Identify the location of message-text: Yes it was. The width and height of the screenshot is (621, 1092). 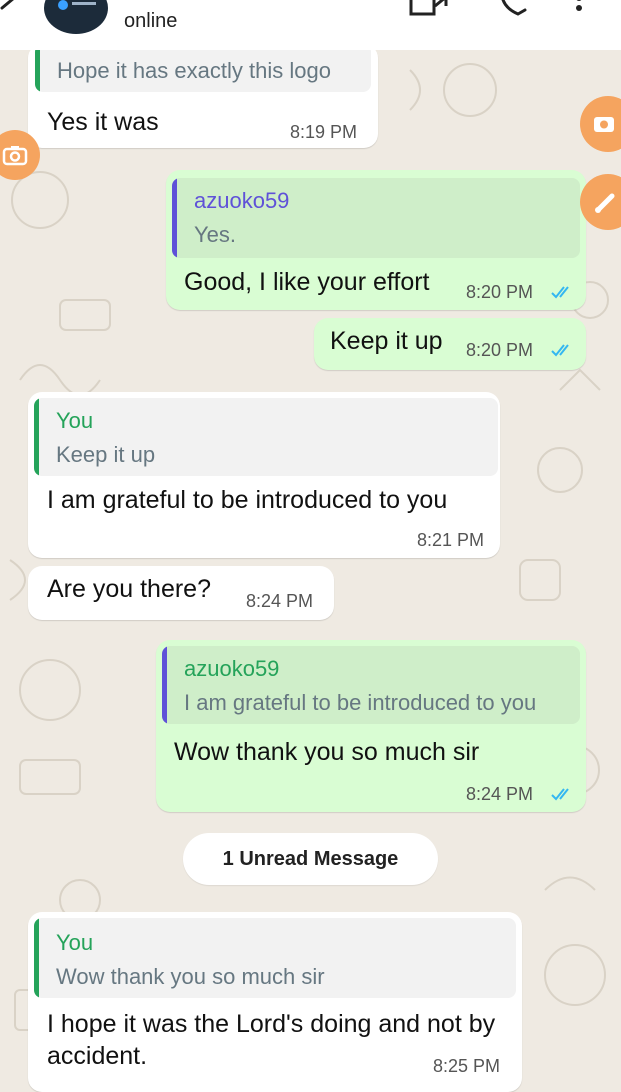
(103, 122).